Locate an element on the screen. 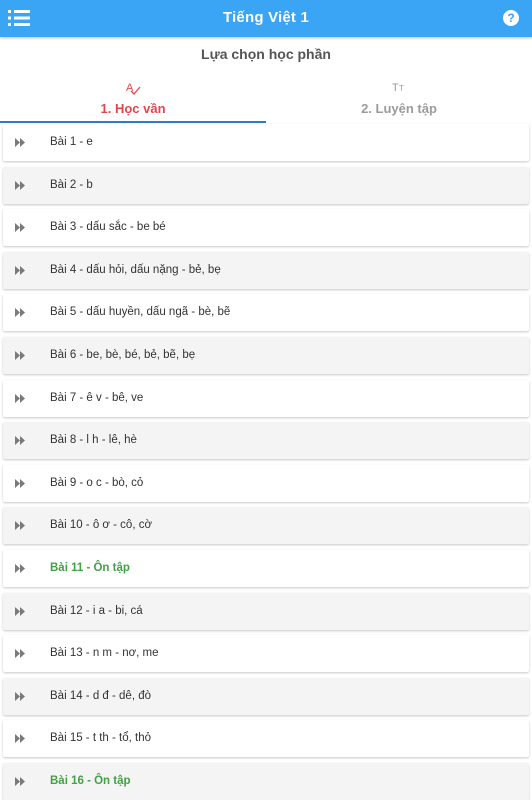 The width and height of the screenshot is (532, 800). lesson-row: Bài 16 - Ôn tập is located at coordinates (266, 781).